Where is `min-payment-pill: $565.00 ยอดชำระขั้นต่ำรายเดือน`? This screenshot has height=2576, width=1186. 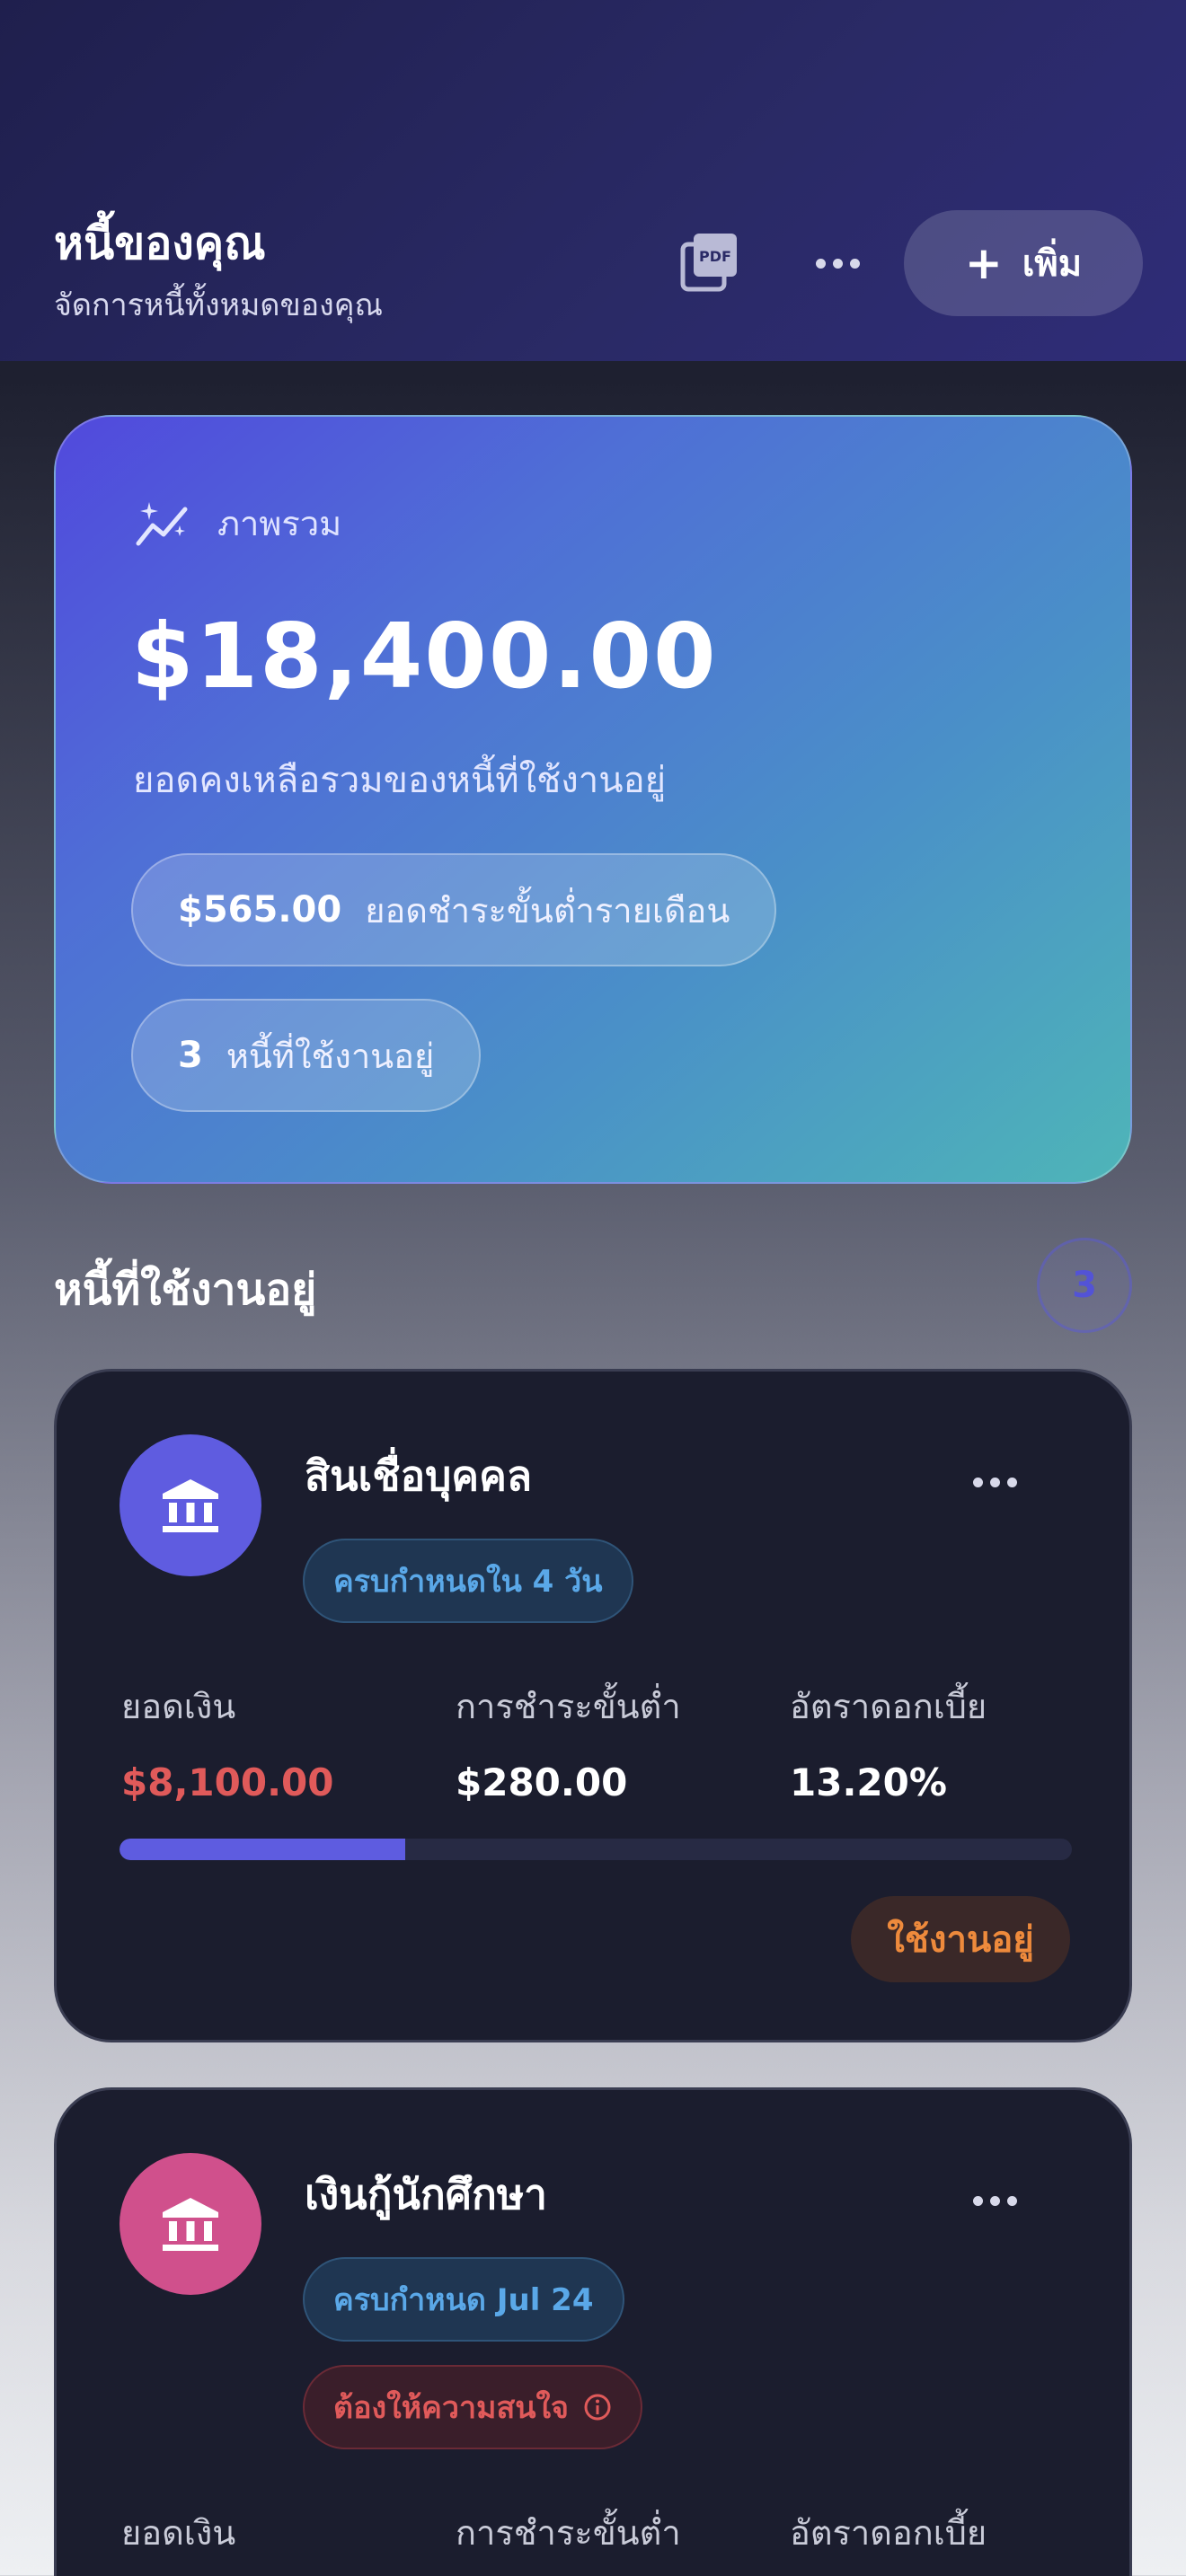 min-payment-pill: $565.00 ยอดชำระขั้นต่ำรายเดือน is located at coordinates (454, 909).